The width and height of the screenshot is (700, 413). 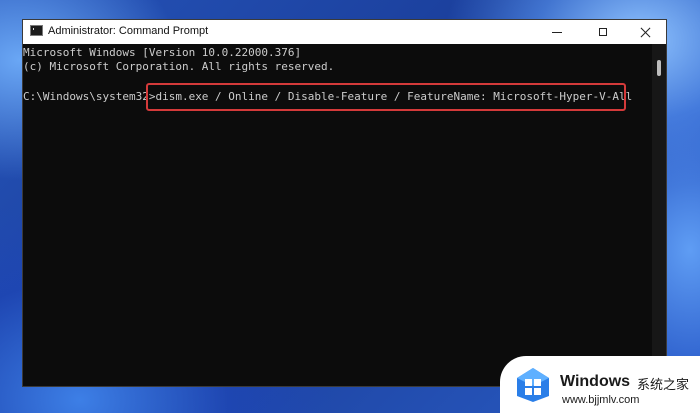 I want to click on watermark-brand: Windows, so click(x=595, y=381).